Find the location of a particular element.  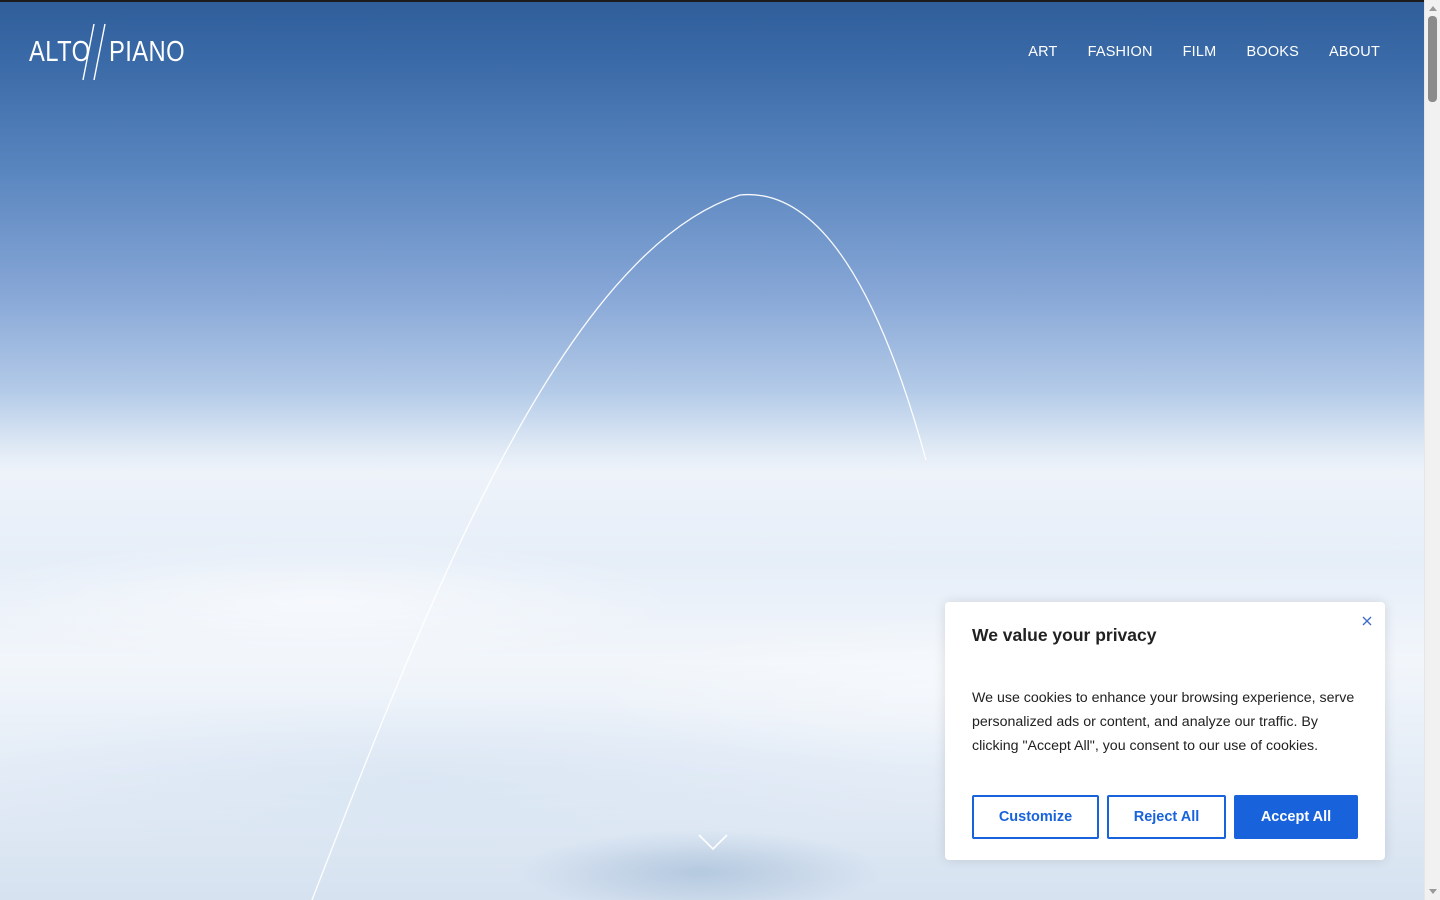

site-logo: ALTO PIANO is located at coordinates (115, 52).